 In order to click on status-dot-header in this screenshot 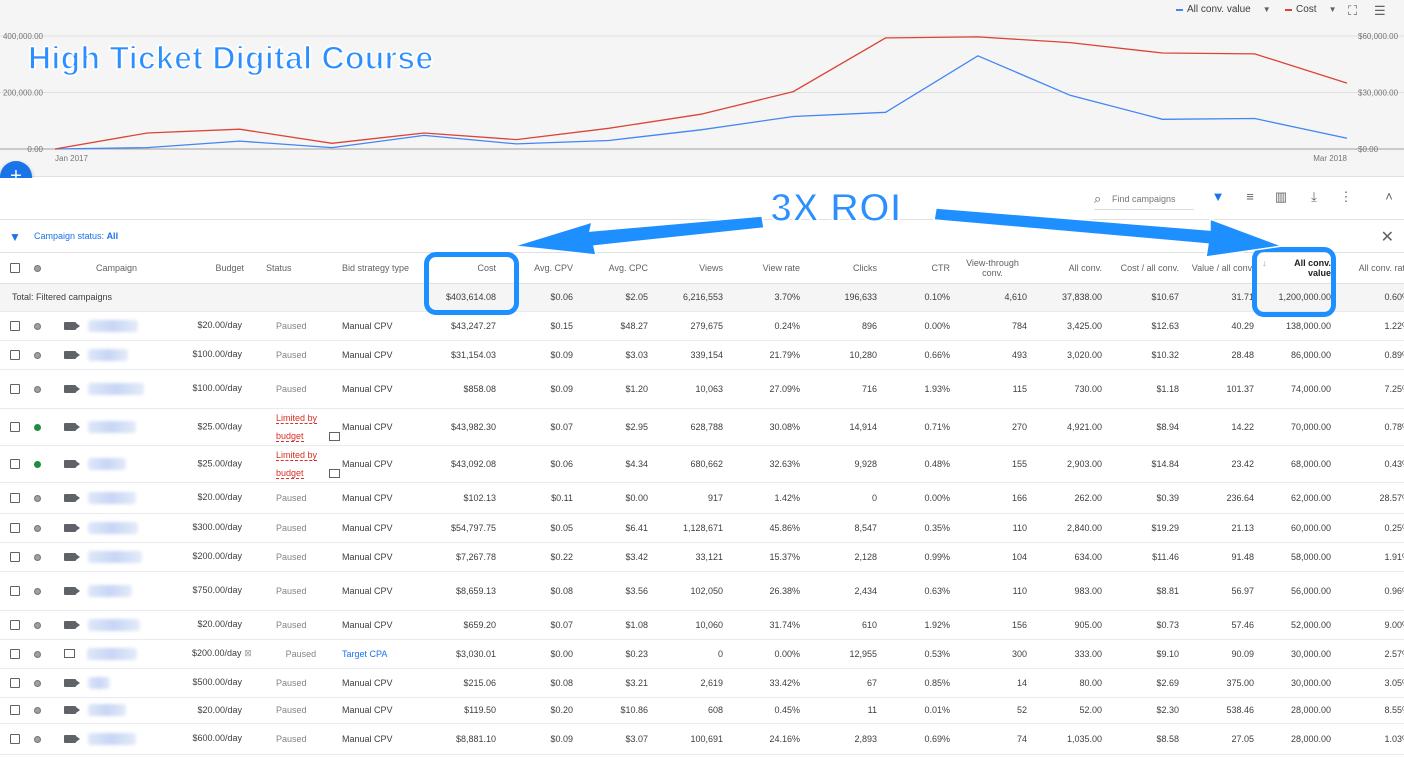, I will do `click(41, 268)`.